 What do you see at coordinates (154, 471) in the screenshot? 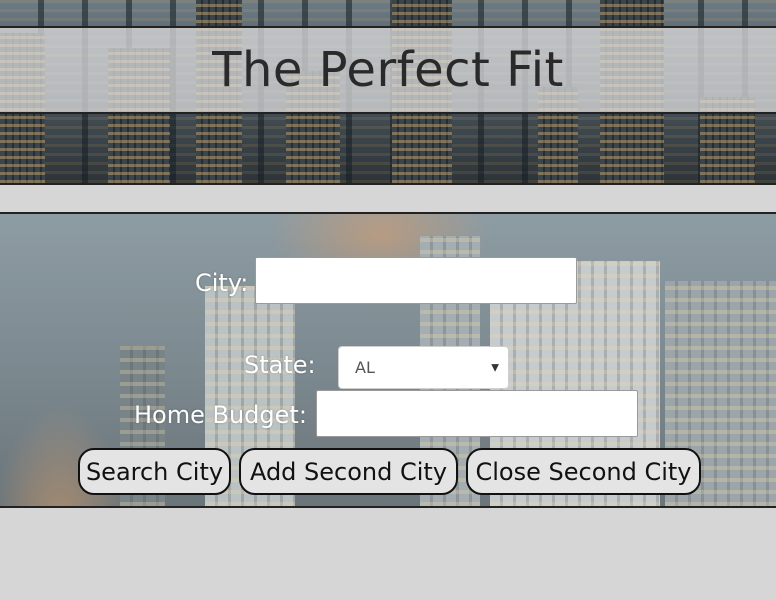
I see `search-city-button: Search City` at bounding box center [154, 471].